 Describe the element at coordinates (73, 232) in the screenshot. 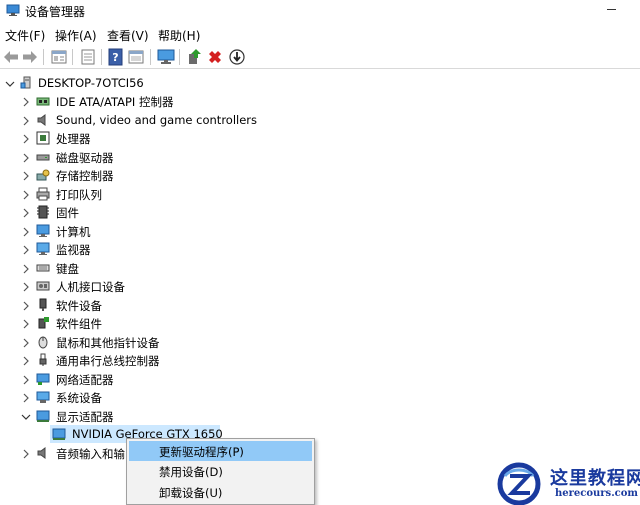

I see `category-label: 计算机` at that location.